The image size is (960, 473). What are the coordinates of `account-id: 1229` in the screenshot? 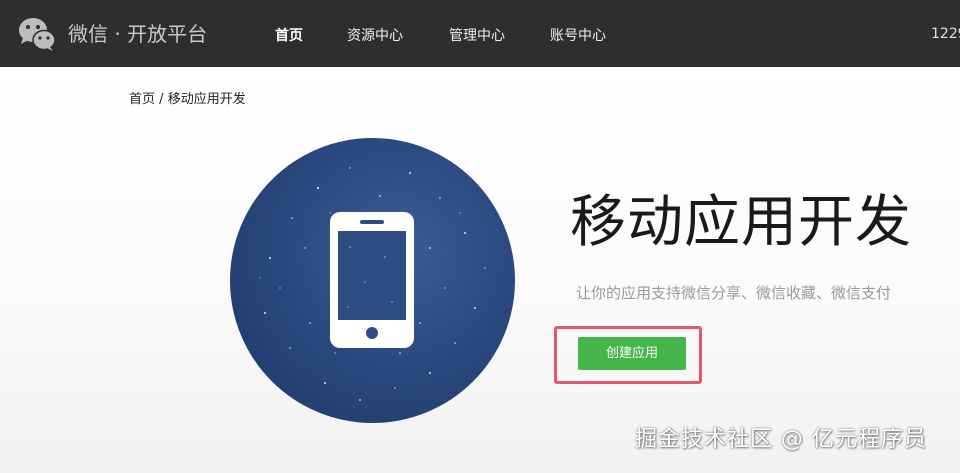 It's located at (945, 34).